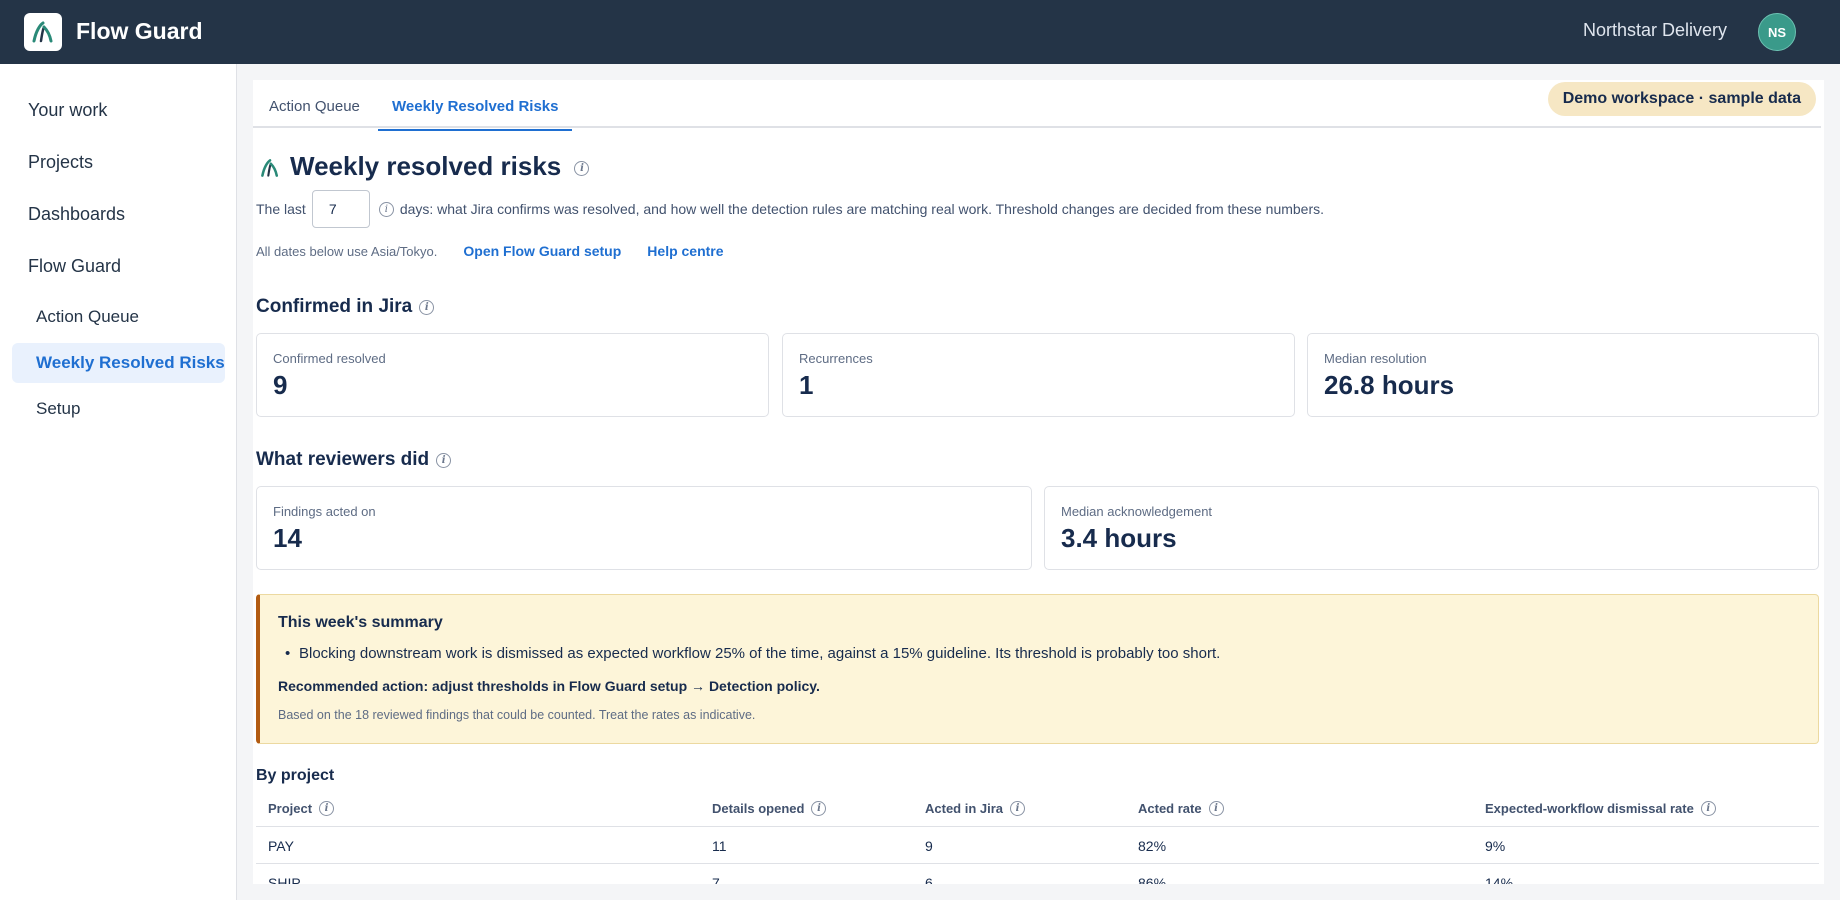  What do you see at coordinates (1170, 808) in the screenshot?
I see `column-header-label: Acted rate` at bounding box center [1170, 808].